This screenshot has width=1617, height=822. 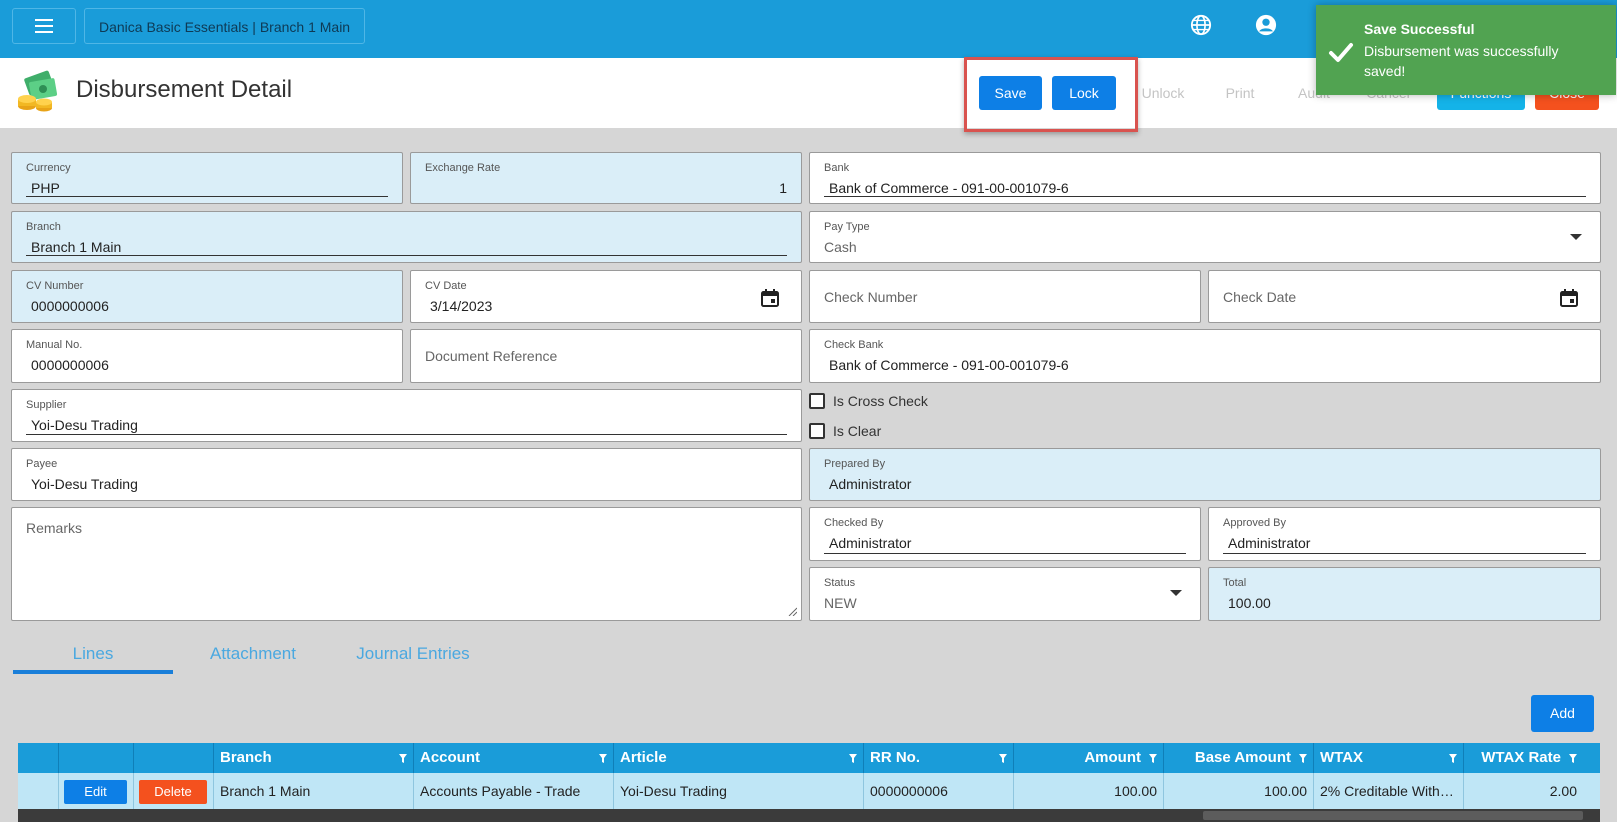 What do you see at coordinates (606, 296) in the screenshot?
I see `cv-date-field: CV Date 3/14/2023` at bounding box center [606, 296].